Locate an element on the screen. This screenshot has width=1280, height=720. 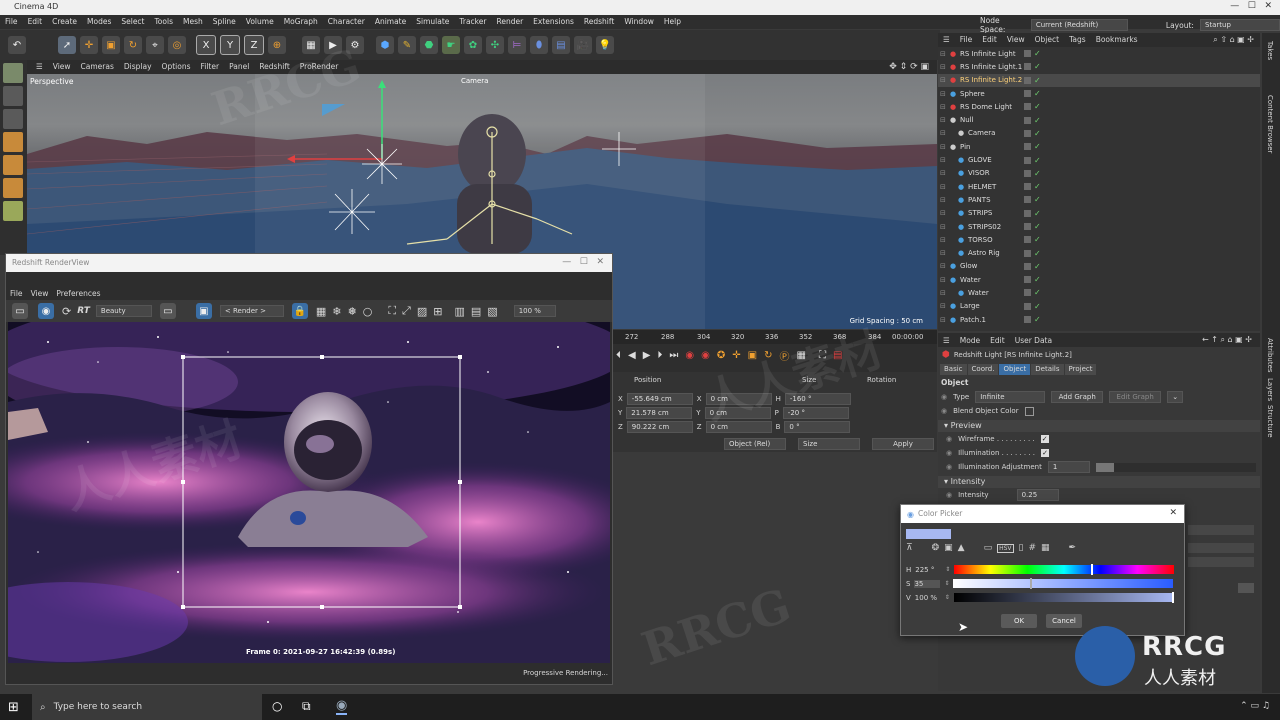
position-z-field: 90.222 cm is located at coordinates (659, 427).